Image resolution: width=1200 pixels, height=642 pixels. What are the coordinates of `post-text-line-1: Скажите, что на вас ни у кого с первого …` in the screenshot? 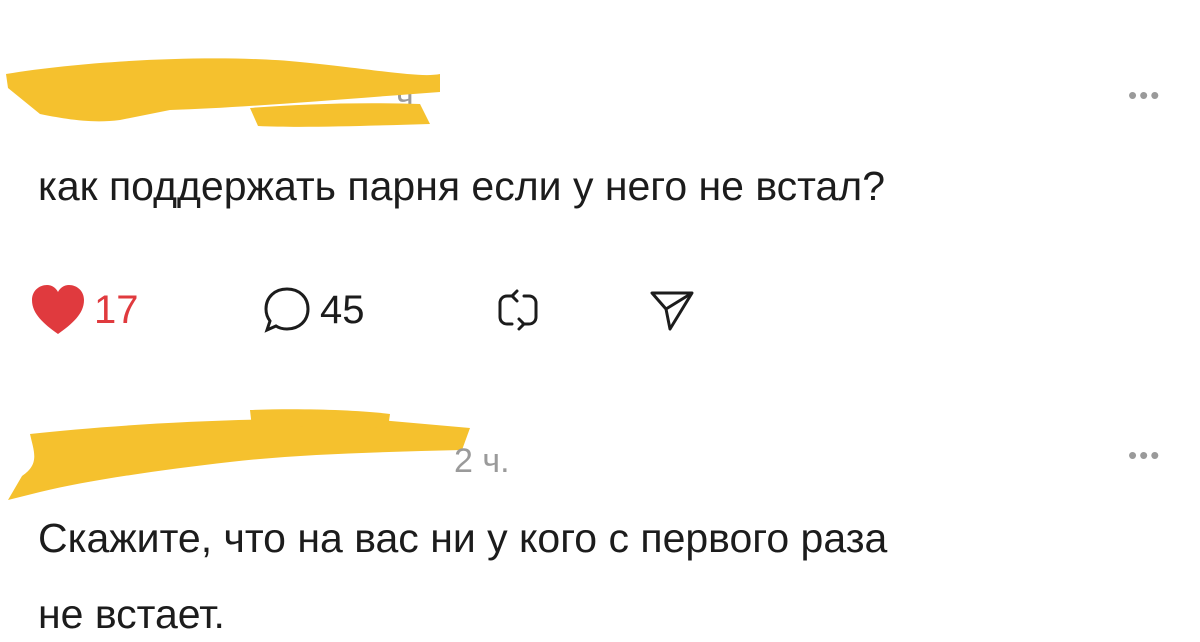 It's located at (463, 538).